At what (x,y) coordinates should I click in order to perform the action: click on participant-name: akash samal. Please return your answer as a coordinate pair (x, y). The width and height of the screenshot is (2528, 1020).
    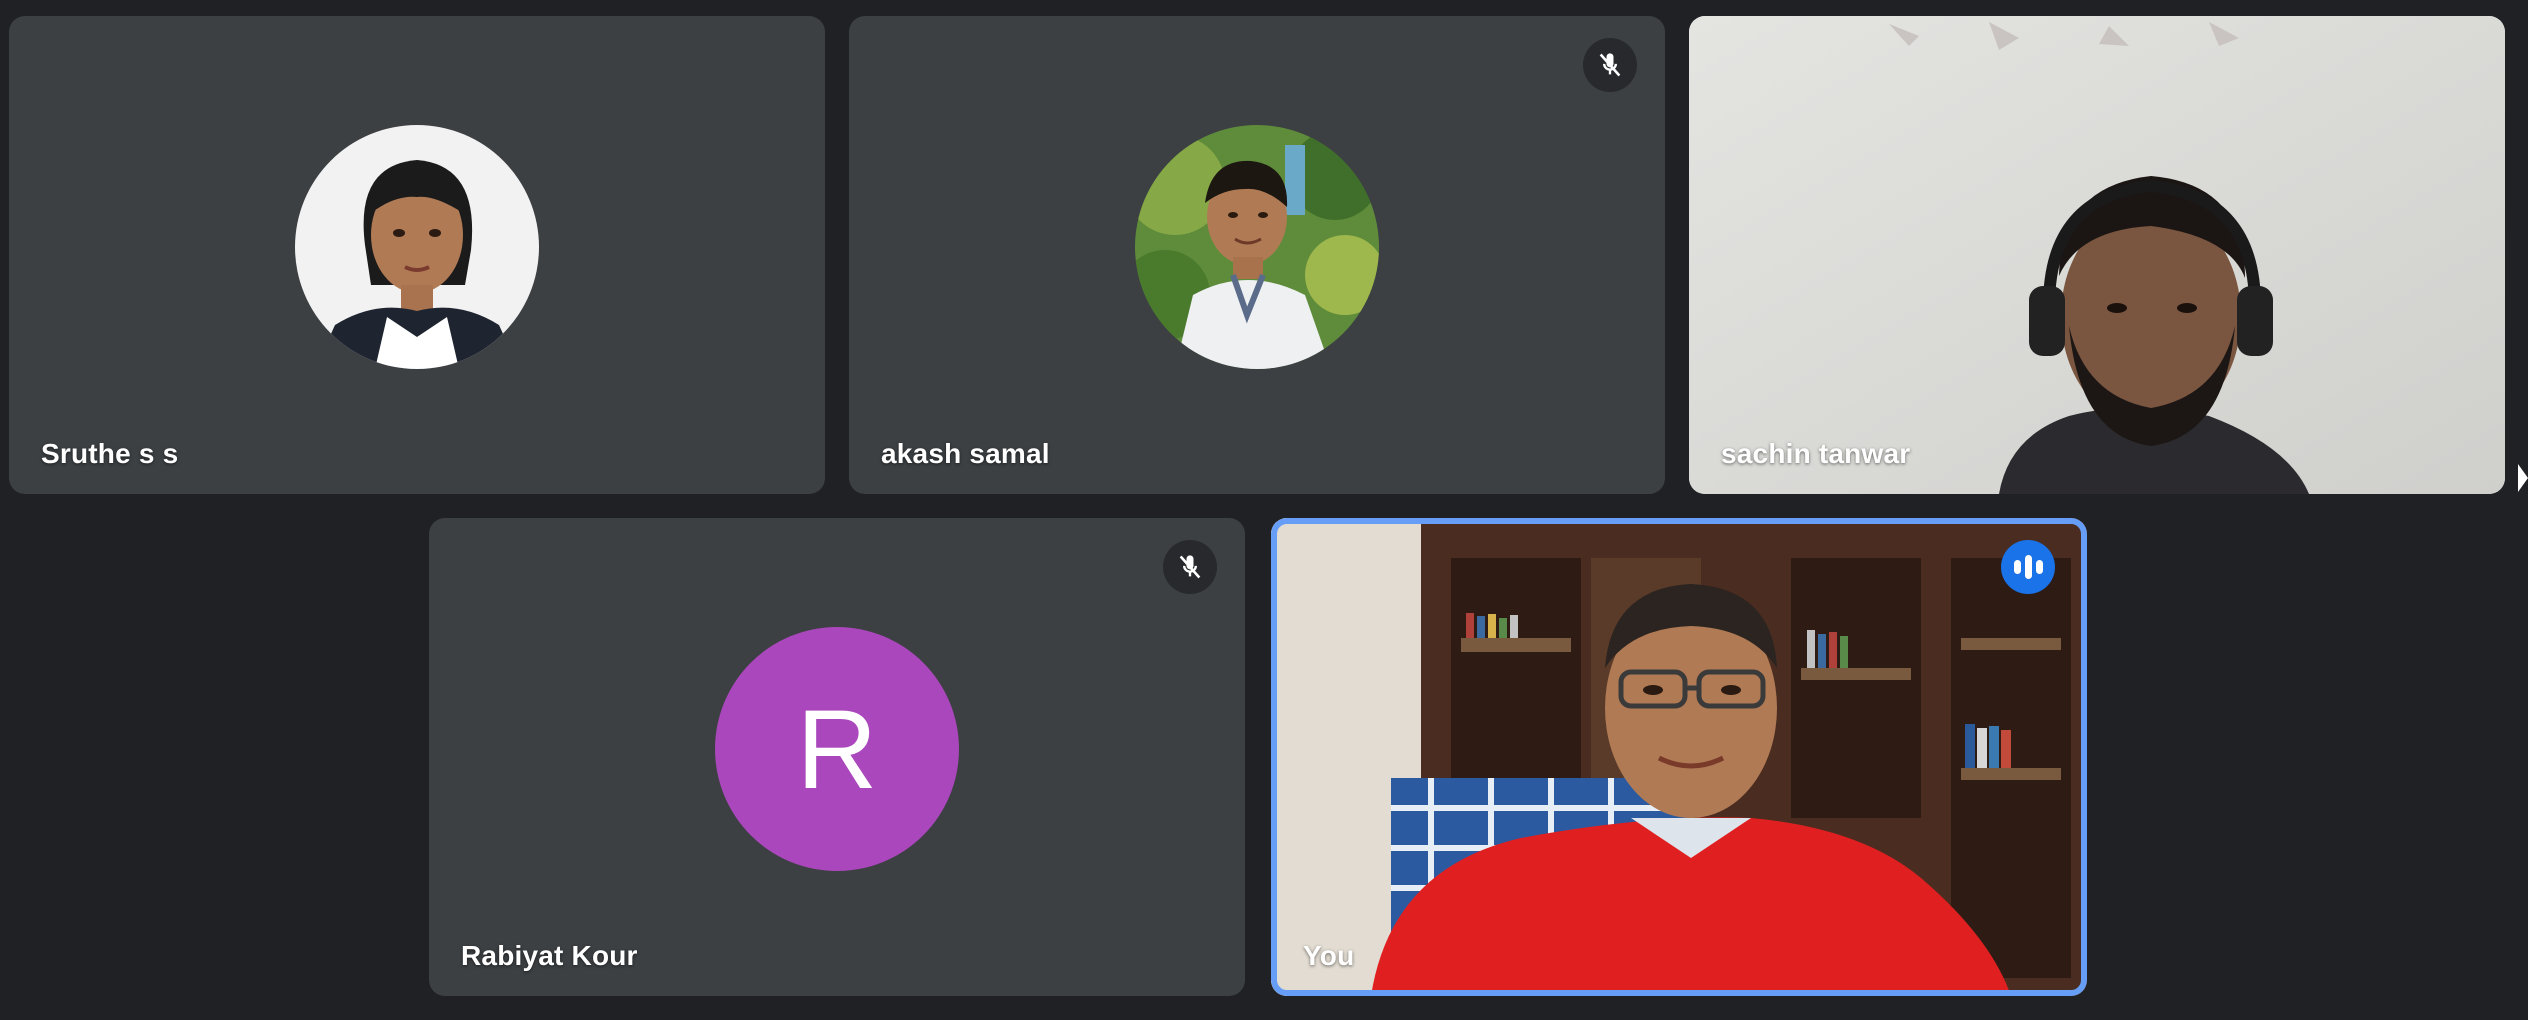
    Looking at the image, I should click on (965, 453).